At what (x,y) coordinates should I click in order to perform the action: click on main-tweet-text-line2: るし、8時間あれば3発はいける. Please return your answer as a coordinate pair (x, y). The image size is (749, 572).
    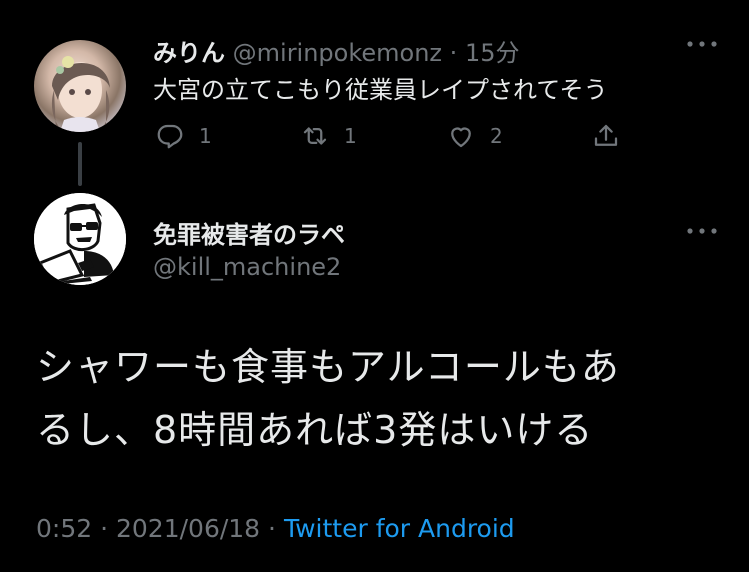
    Looking at the image, I should click on (315, 430).